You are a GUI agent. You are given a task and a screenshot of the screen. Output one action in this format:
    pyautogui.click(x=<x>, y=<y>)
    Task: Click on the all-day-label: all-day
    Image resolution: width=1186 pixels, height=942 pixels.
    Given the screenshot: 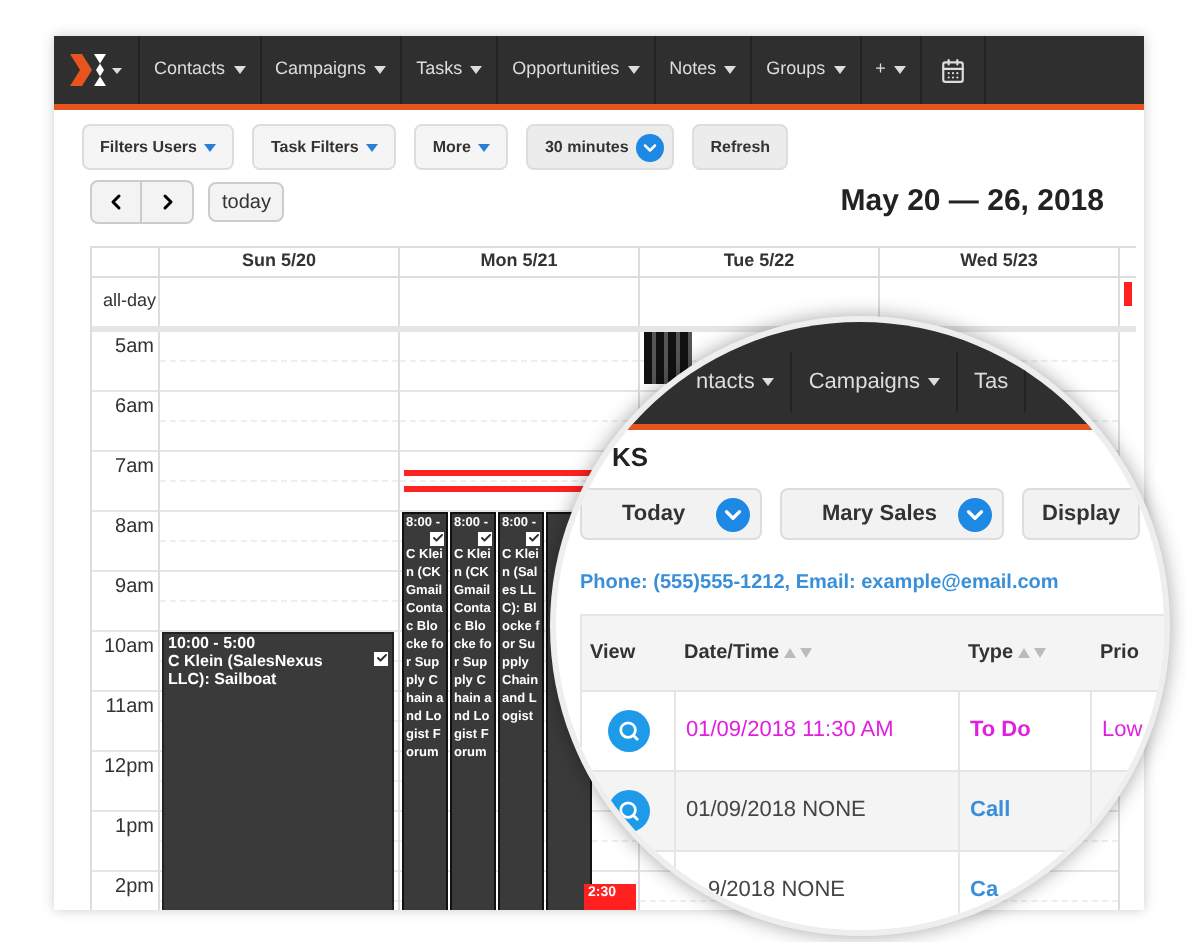 What is the action you would take?
    pyautogui.click(x=129, y=300)
    